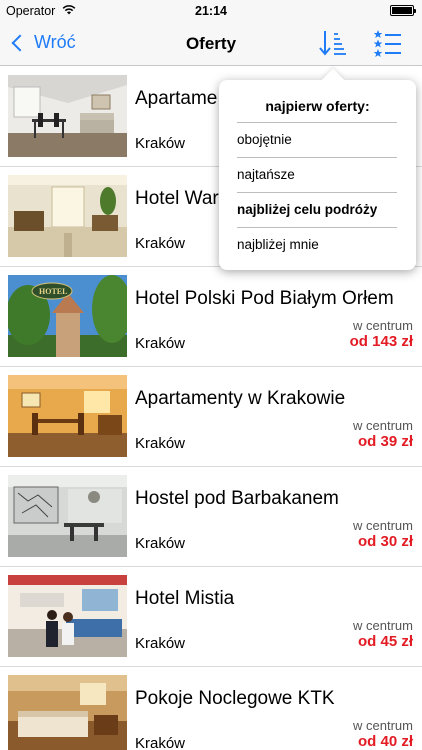 Image resolution: width=422 pixels, height=750 pixels. I want to click on navigation-bar: Wróć Oferty, so click(211, 44).